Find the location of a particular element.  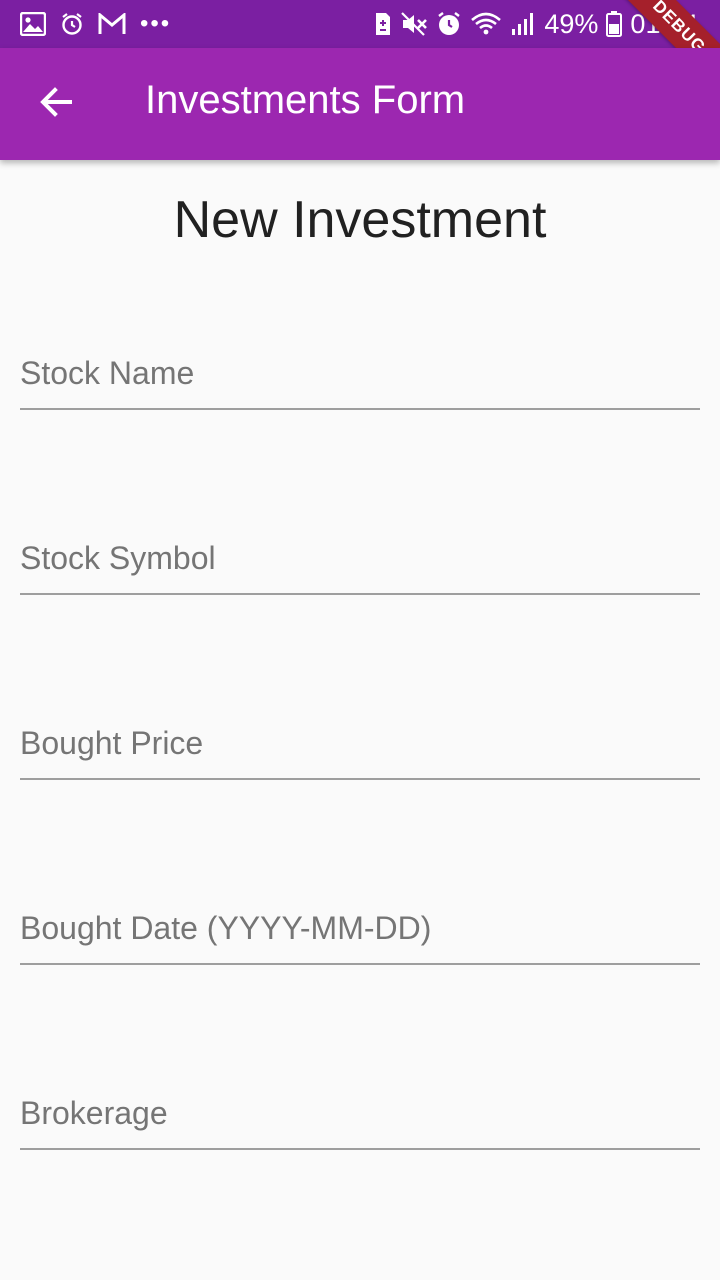

shares-field is located at coordinates (360, 1262).